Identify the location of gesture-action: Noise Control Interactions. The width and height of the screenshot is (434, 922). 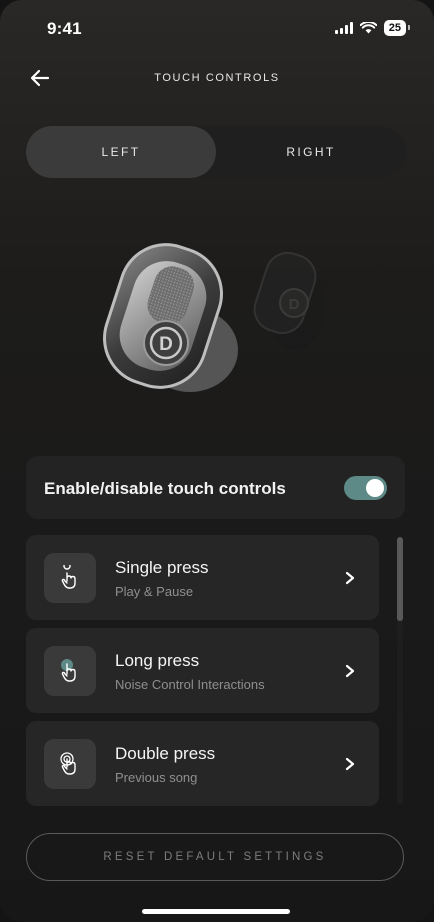
(190, 684).